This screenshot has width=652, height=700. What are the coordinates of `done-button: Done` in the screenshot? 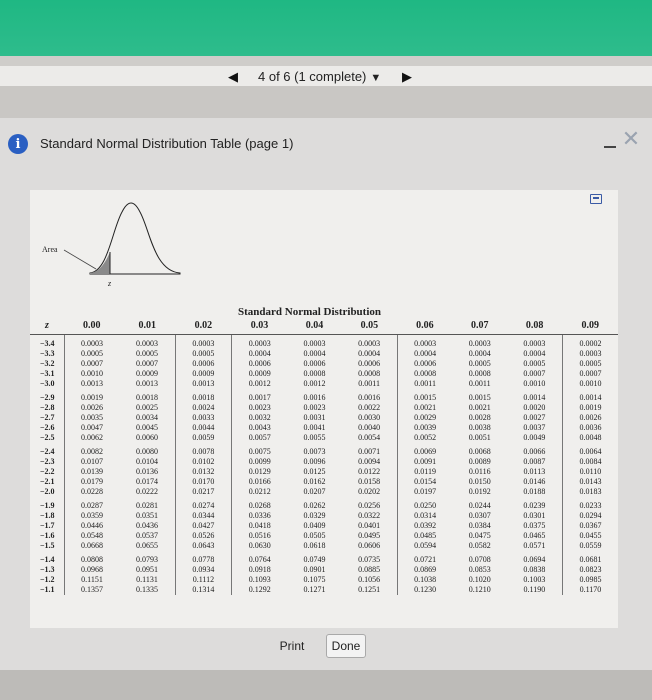 It's located at (346, 646).